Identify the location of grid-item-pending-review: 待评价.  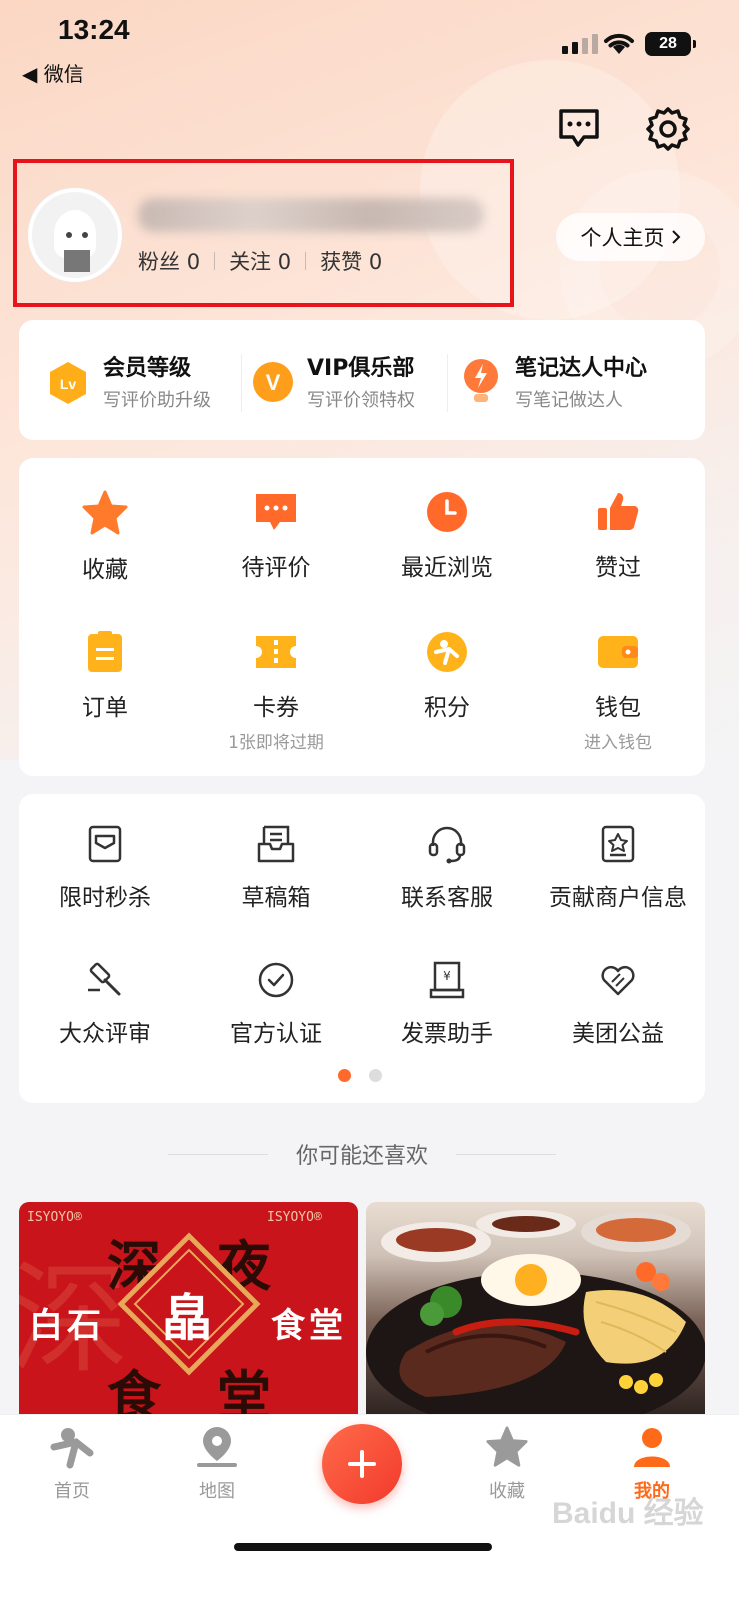
(276, 536).